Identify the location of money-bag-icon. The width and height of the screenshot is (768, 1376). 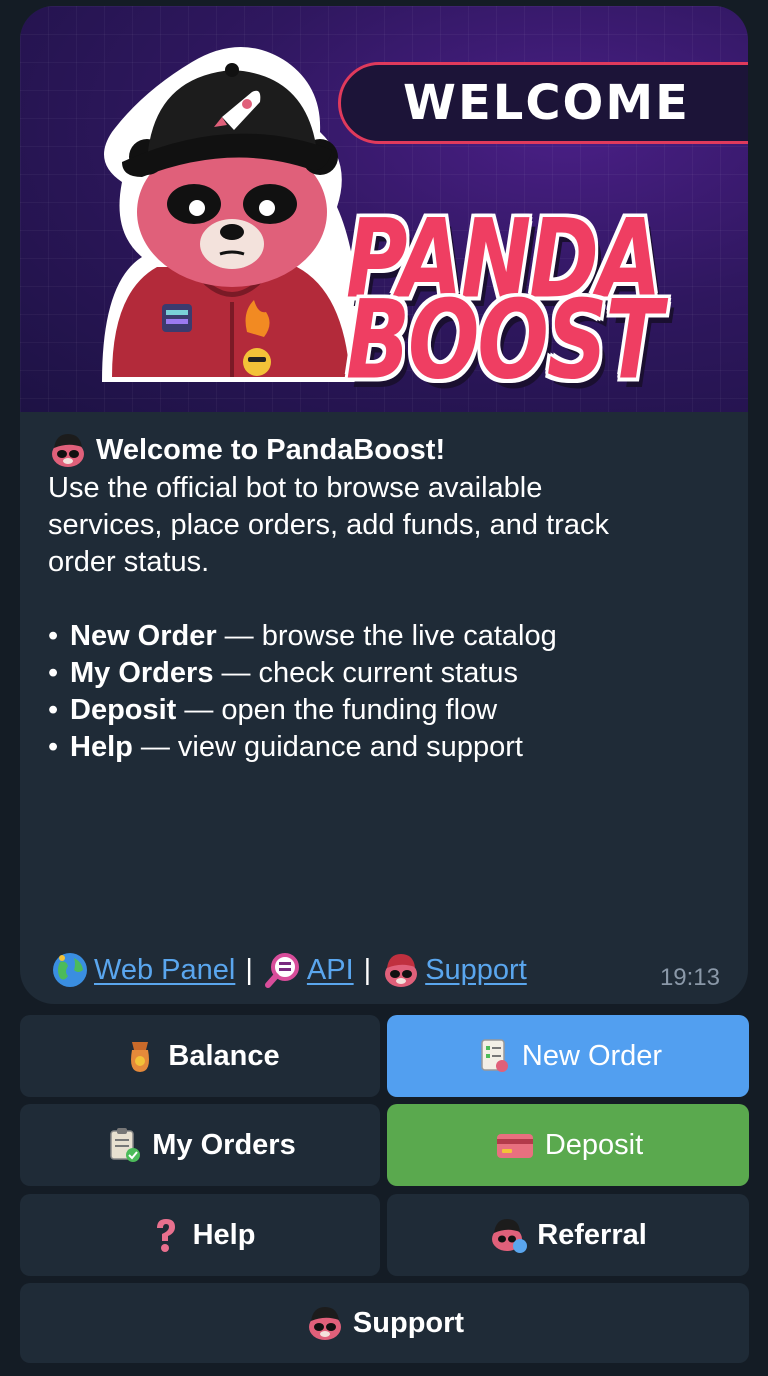
(140, 1056).